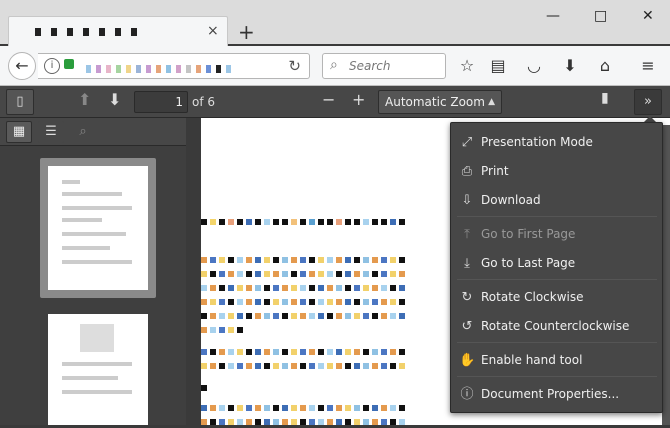  I want to click on tab-close-icon: ×, so click(213, 31).